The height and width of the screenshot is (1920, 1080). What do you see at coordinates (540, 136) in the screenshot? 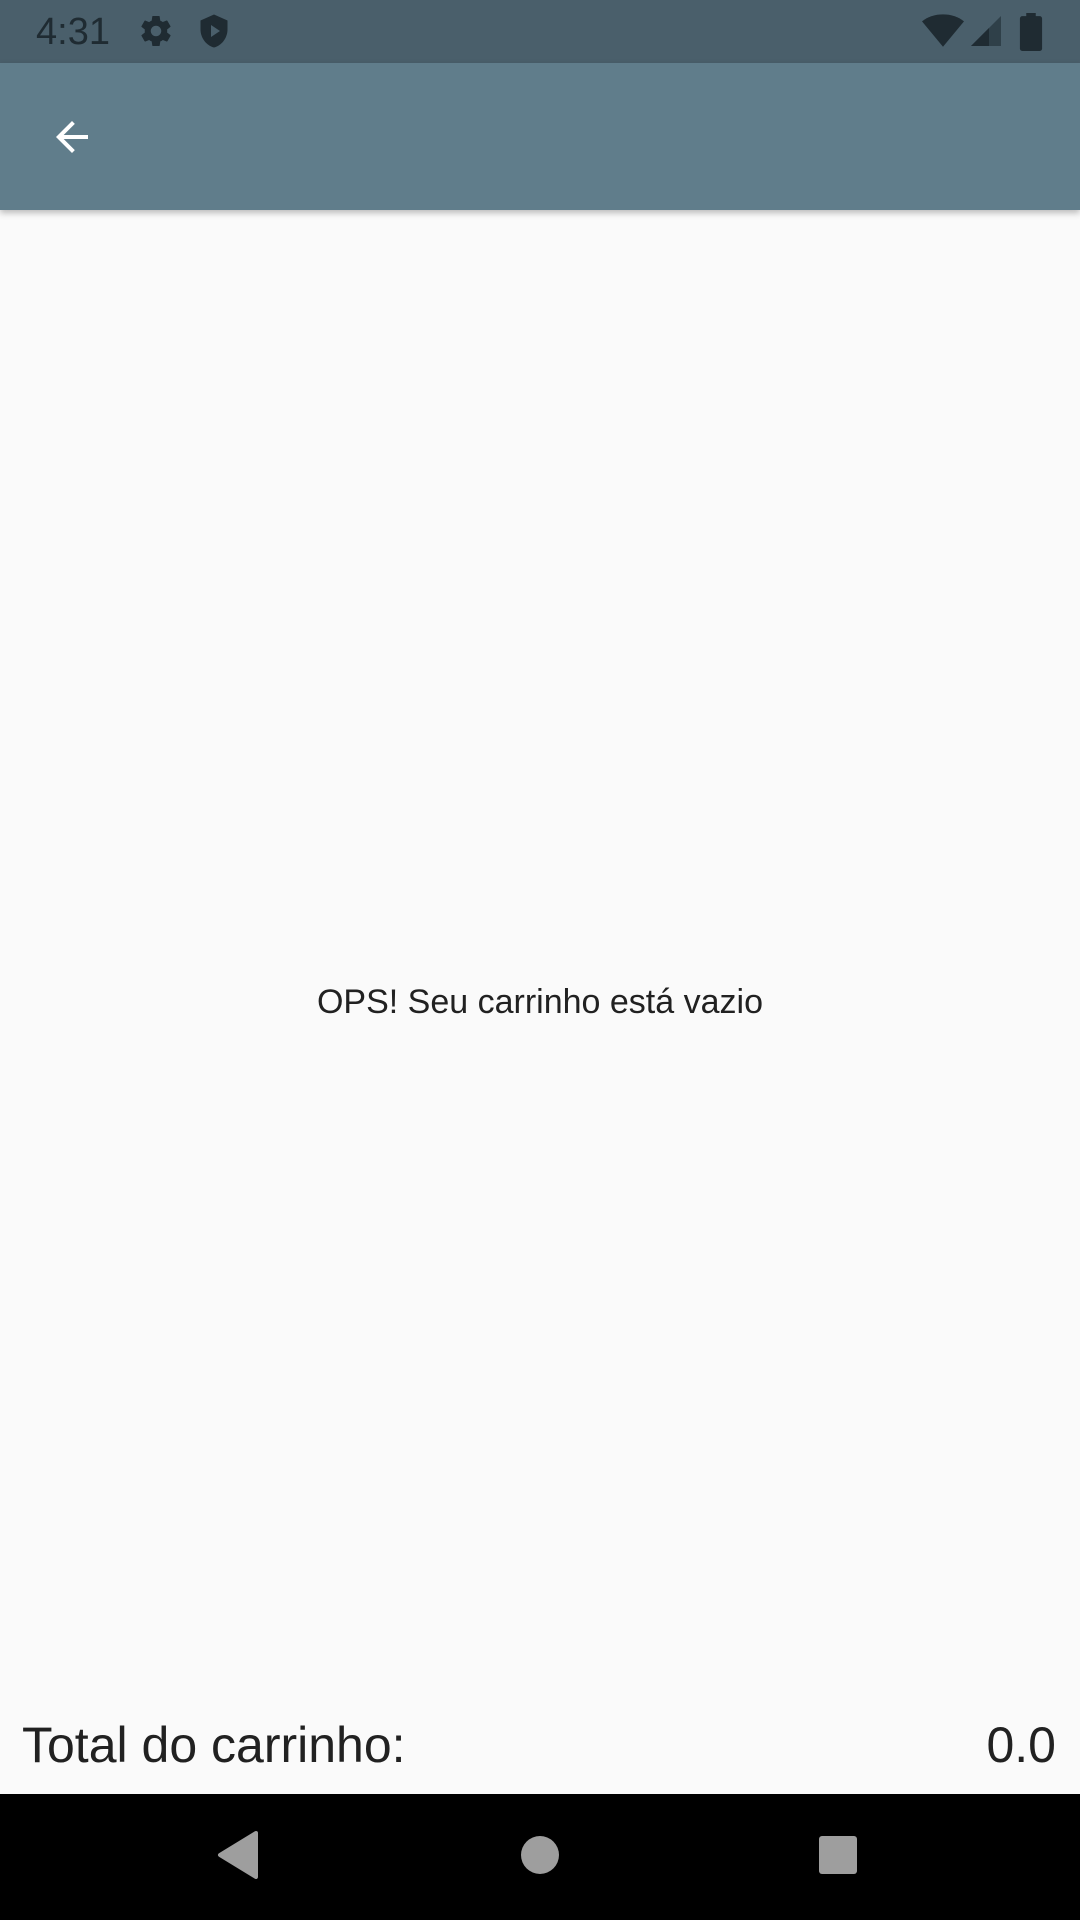
I see `app-bar` at bounding box center [540, 136].